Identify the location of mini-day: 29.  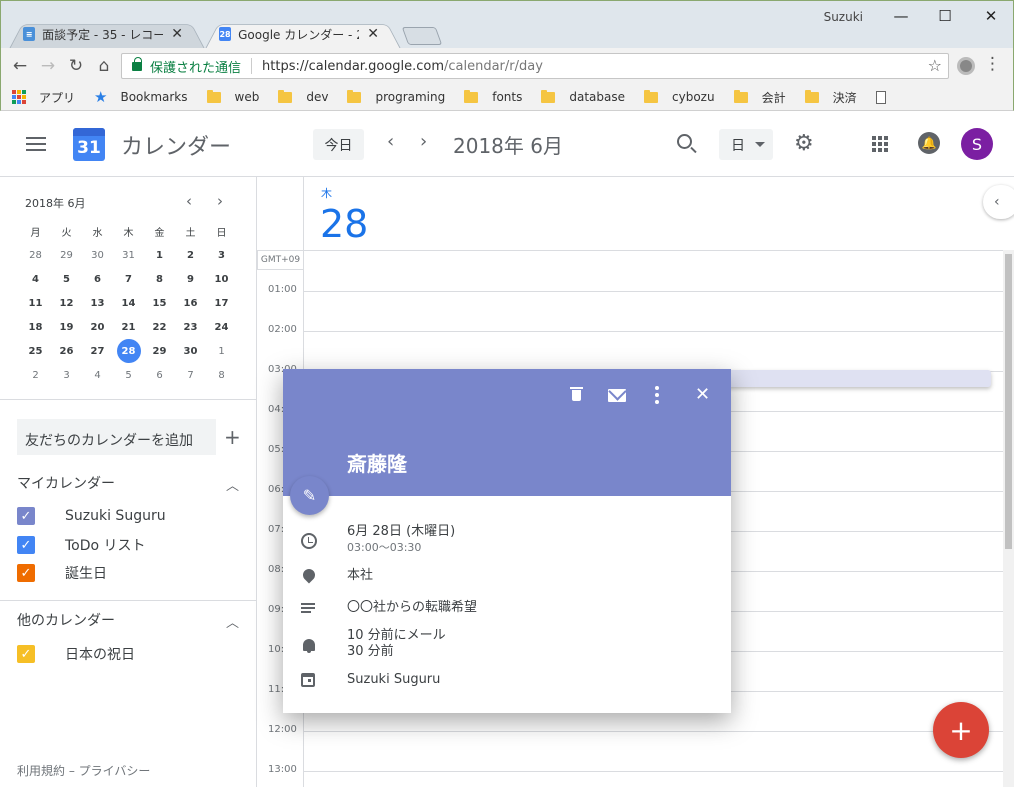
(66, 255).